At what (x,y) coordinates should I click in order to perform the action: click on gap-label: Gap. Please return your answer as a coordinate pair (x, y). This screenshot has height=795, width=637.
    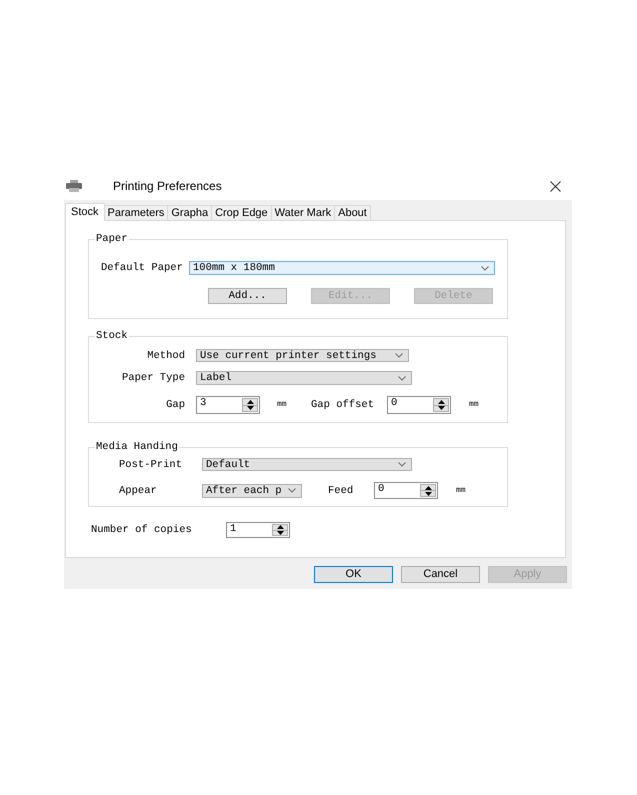
    Looking at the image, I should click on (175, 405).